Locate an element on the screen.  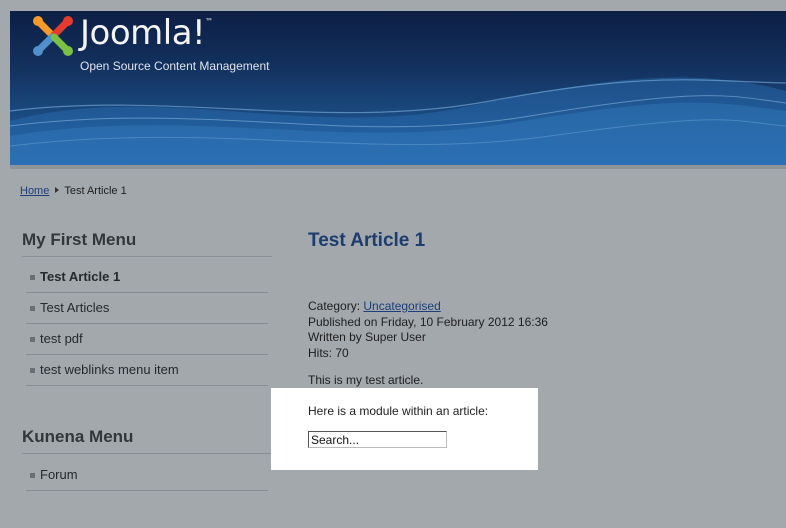
joomla-logo-icon is located at coordinates (53, 36).